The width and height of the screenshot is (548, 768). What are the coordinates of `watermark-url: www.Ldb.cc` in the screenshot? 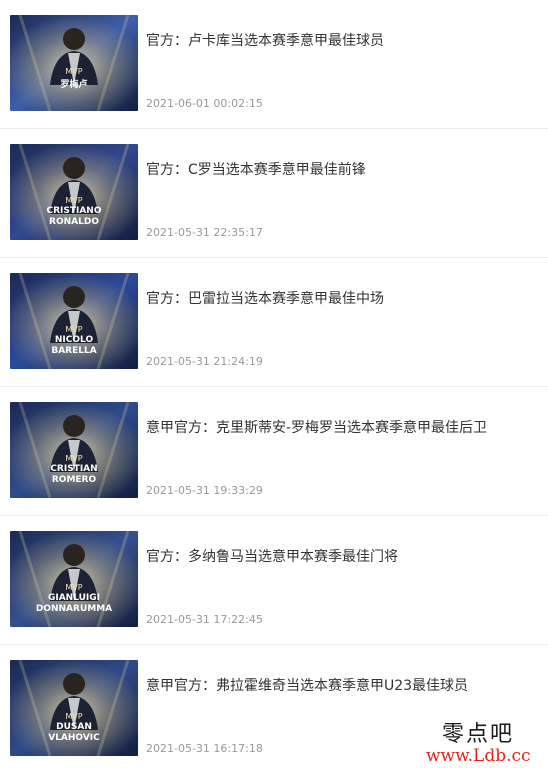 It's located at (478, 756).